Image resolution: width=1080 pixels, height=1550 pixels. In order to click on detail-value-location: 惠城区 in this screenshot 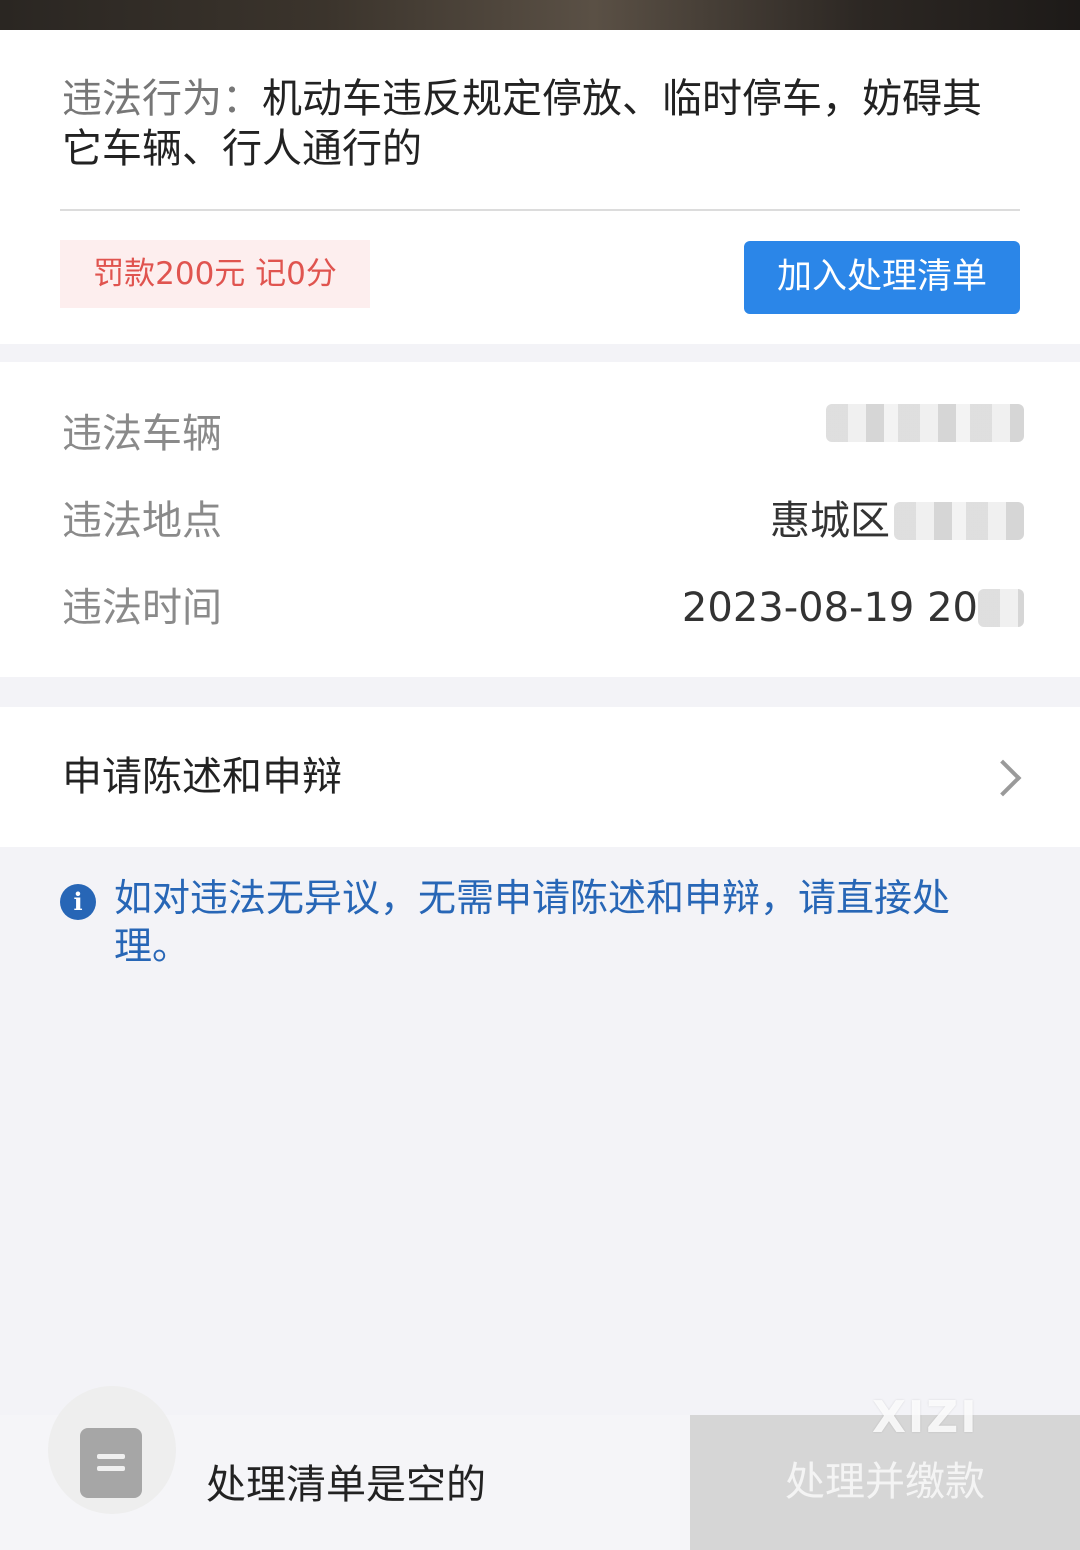, I will do `click(897, 521)`.